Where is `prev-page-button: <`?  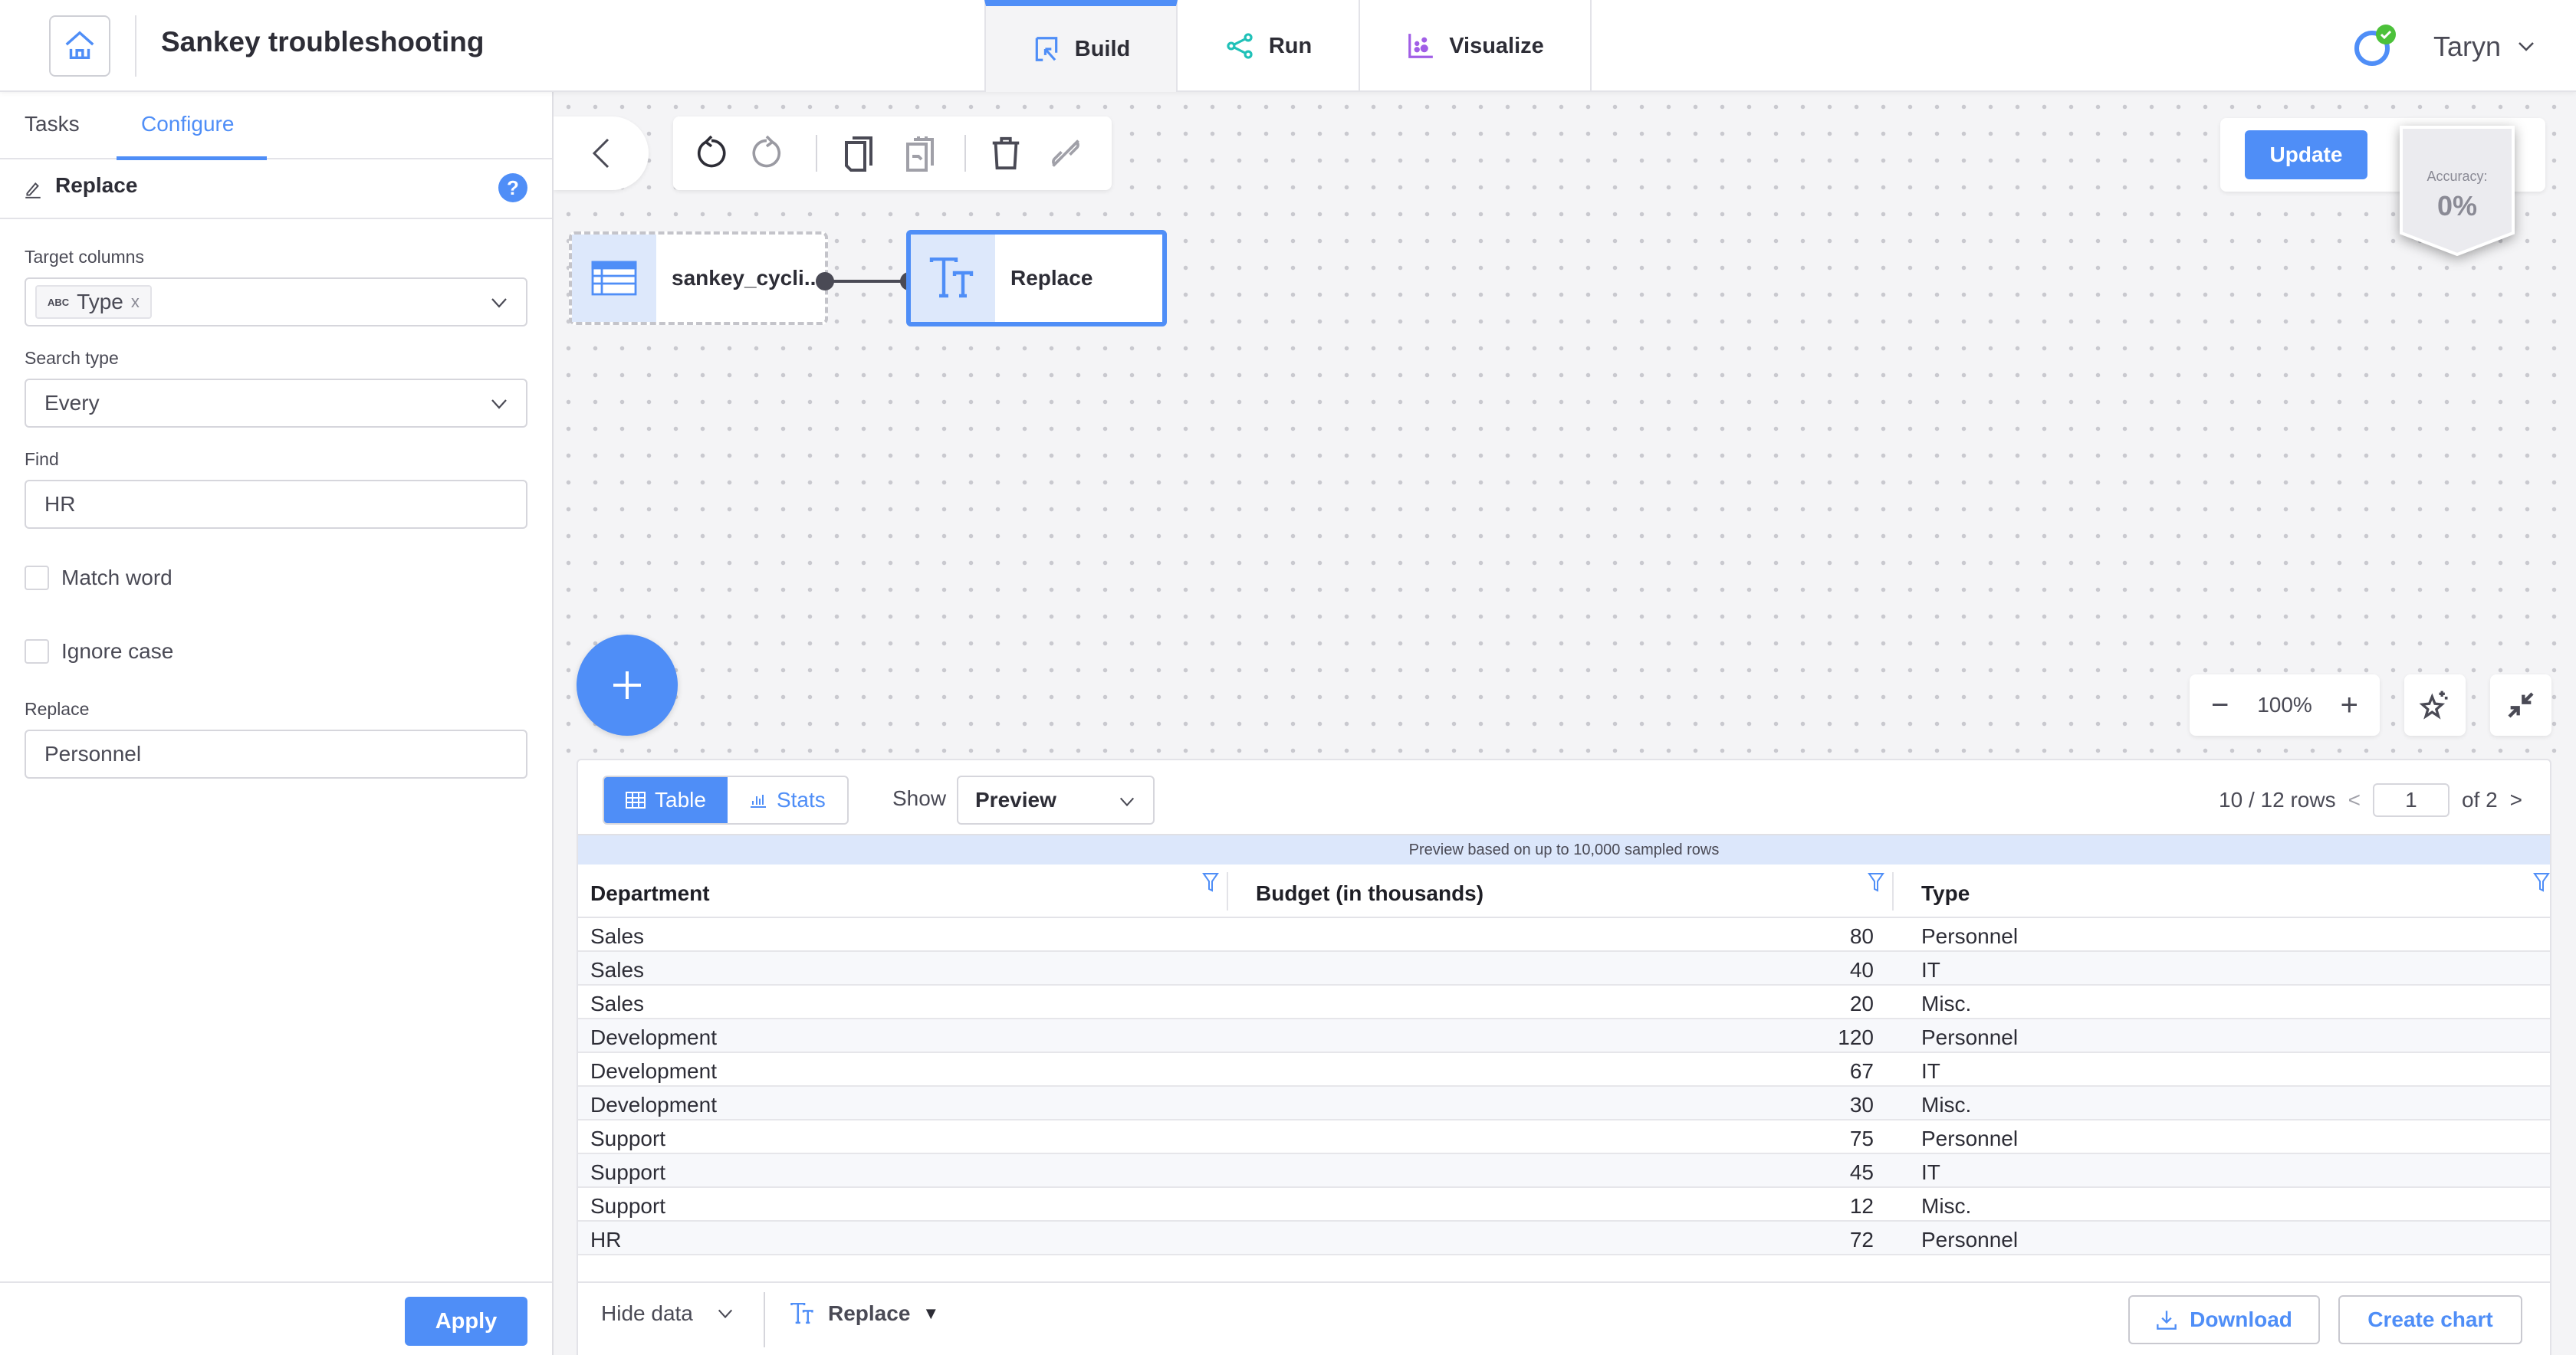 prev-page-button: < is located at coordinates (2354, 800).